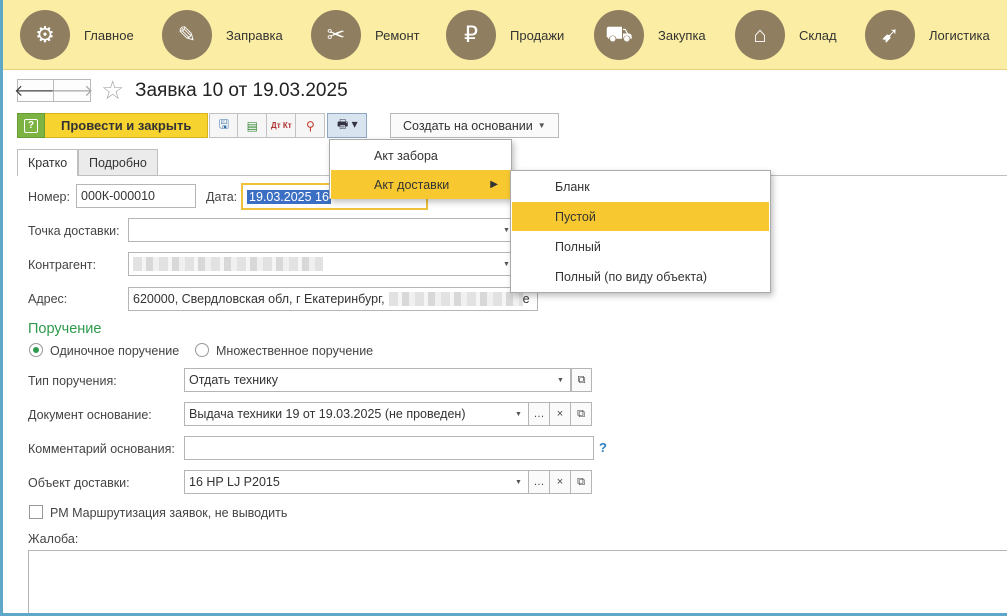 This screenshot has height=616, width=1007. What do you see at coordinates (581, 414) in the screenshot?
I see `base-document-open-button: ⧉` at bounding box center [581, 414].